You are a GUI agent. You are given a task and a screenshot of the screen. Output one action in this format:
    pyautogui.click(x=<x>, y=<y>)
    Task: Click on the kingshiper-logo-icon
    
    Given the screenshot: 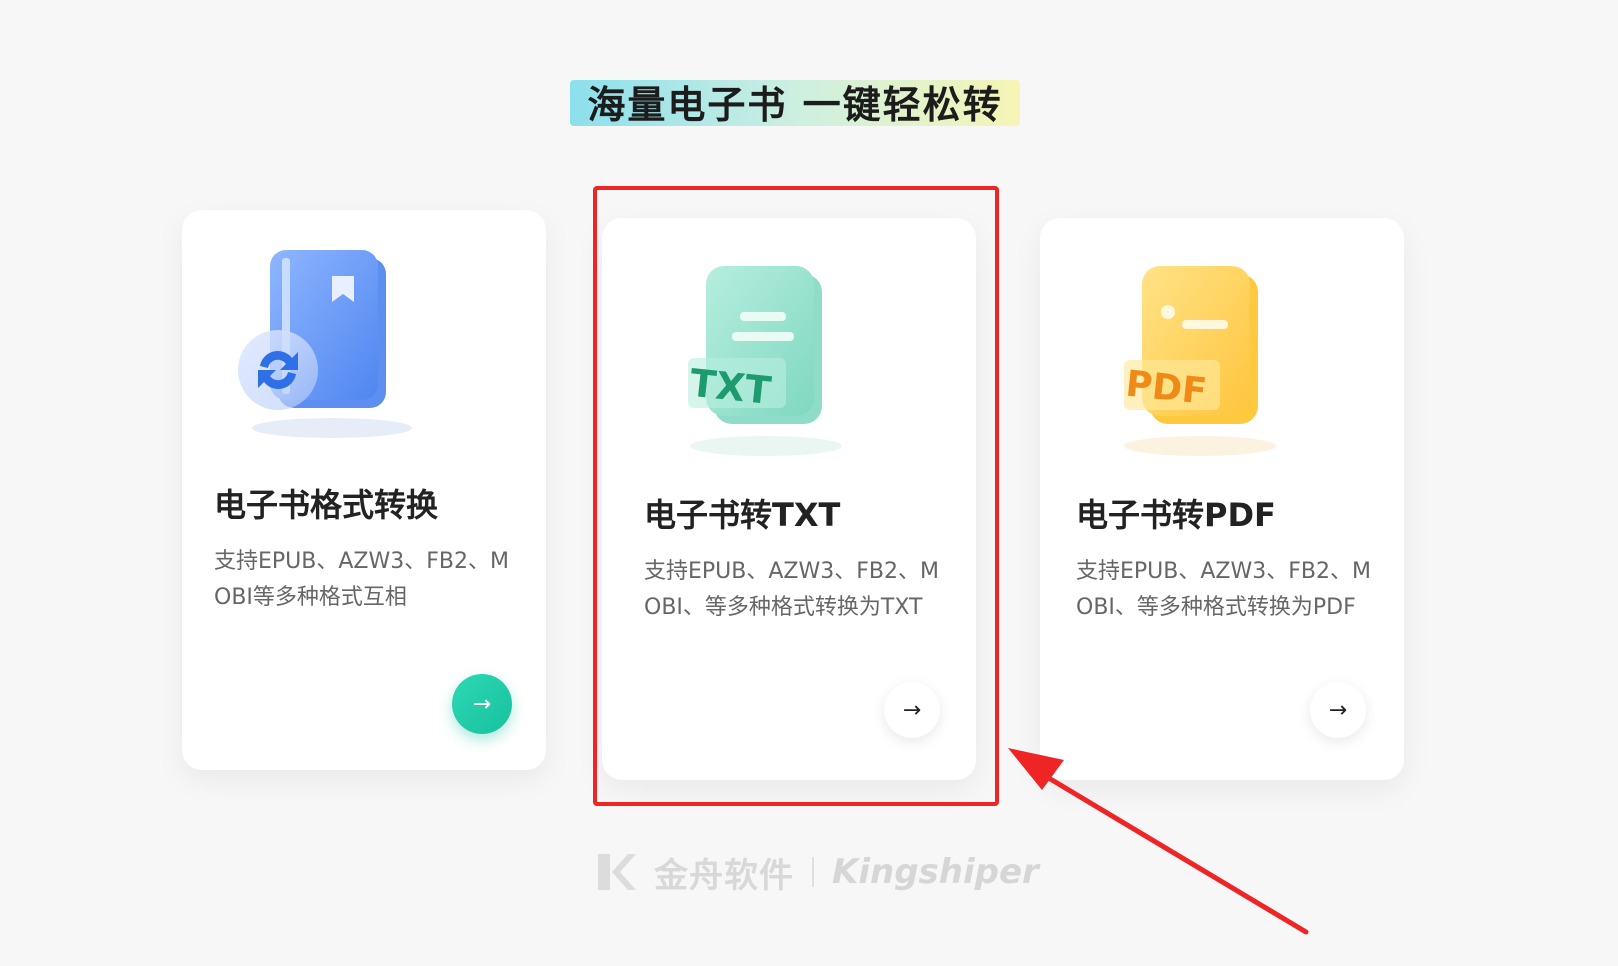 What is the action you would take?
    pyautogui.click(x=617, y=872)
    